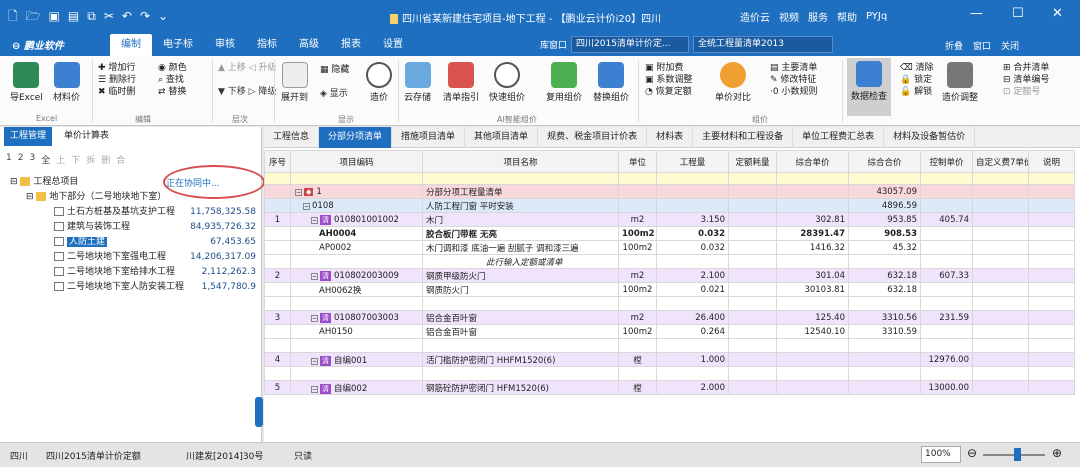 The image size is (1080, 467). Describe the element at coordinates (1018, 13) in the screenshot. I see `maximize-icon: ☐` at that location.